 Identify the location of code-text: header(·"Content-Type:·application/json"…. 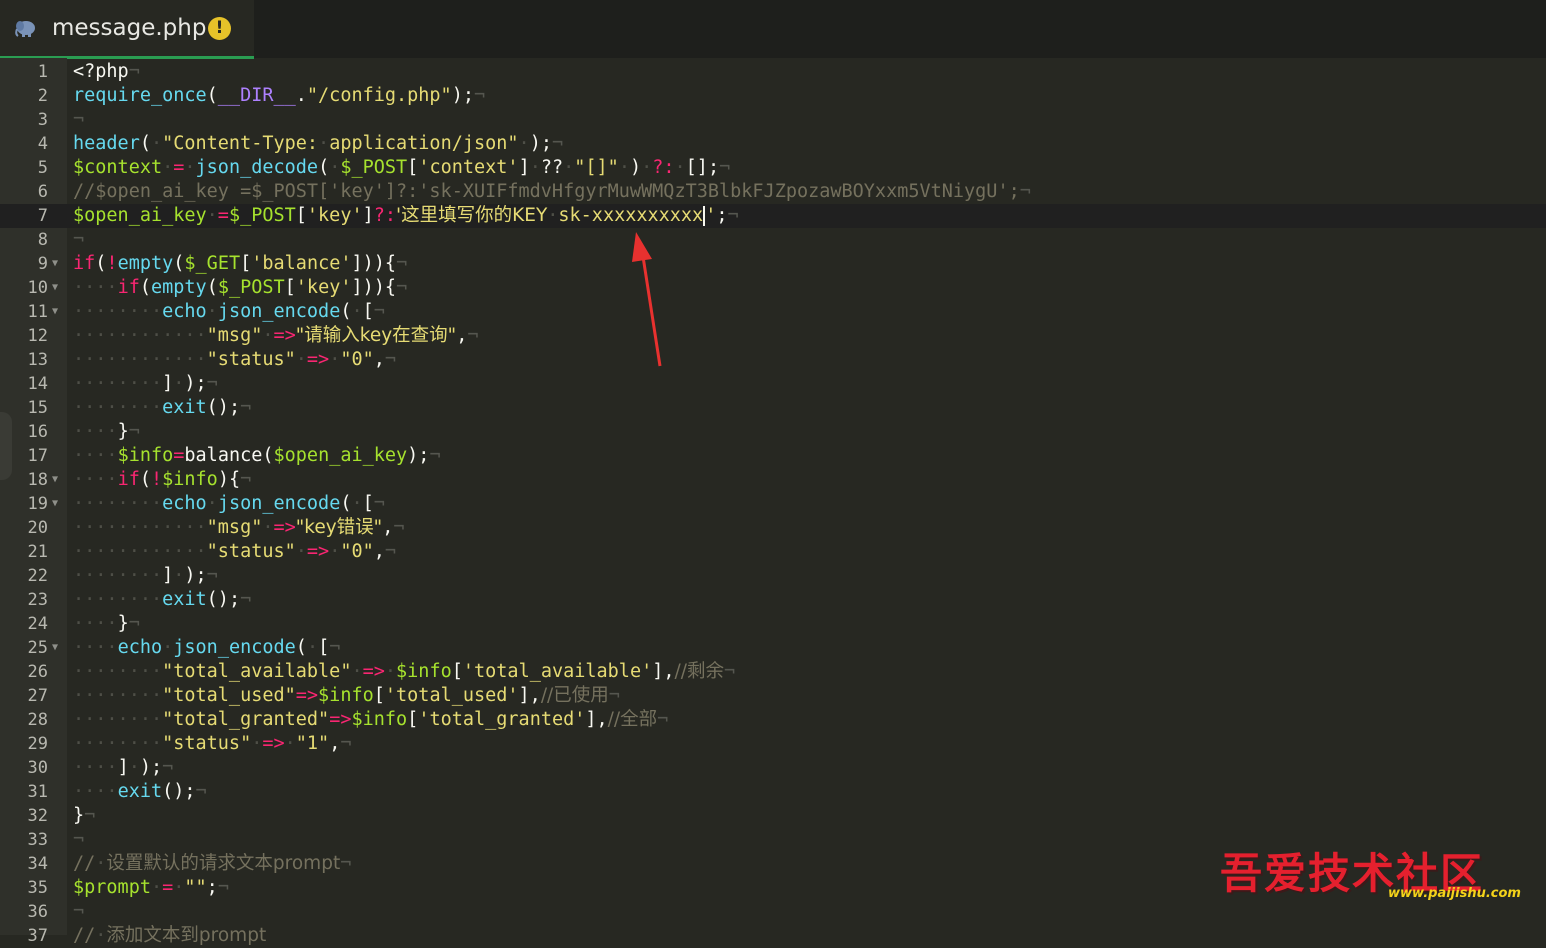
(318, 144).